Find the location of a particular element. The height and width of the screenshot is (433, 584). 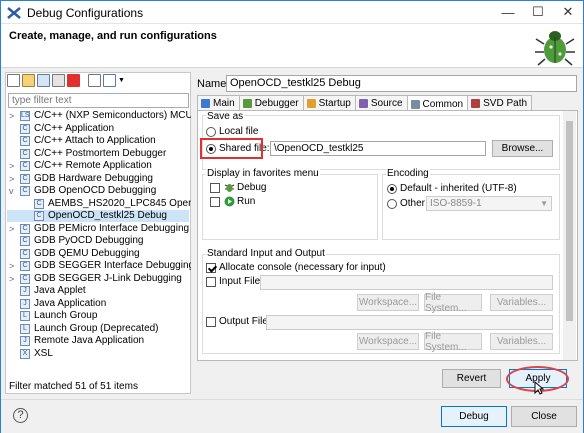

encoding-other-radio is located at coordinates (392, 204).